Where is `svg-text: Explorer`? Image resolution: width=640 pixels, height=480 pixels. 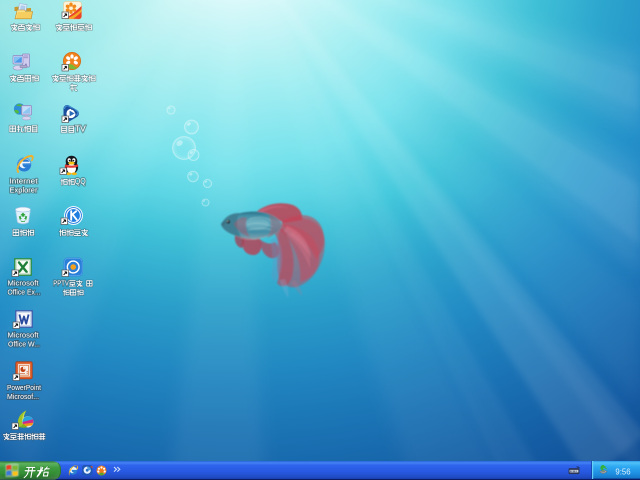 svg-text: Explorer is located at coordinates (24, 190).